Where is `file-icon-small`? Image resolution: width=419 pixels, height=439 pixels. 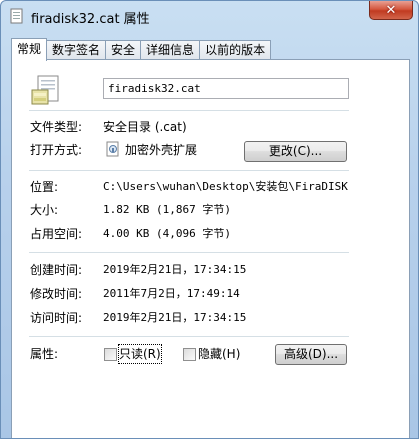 file-icon-small is located at coordinates (16, 16).